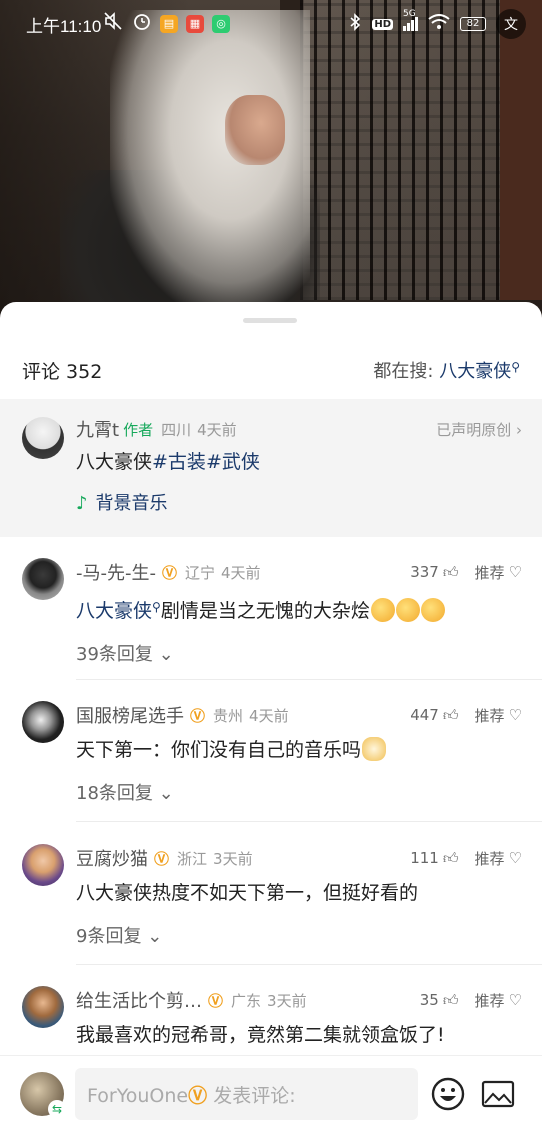 The width and height of the screenshot is (542, 1127). What do you see at coordinates (131, 503) in the screenshot?
I see `background-music-label: 背景音乐` at bounding box center [131, 503].